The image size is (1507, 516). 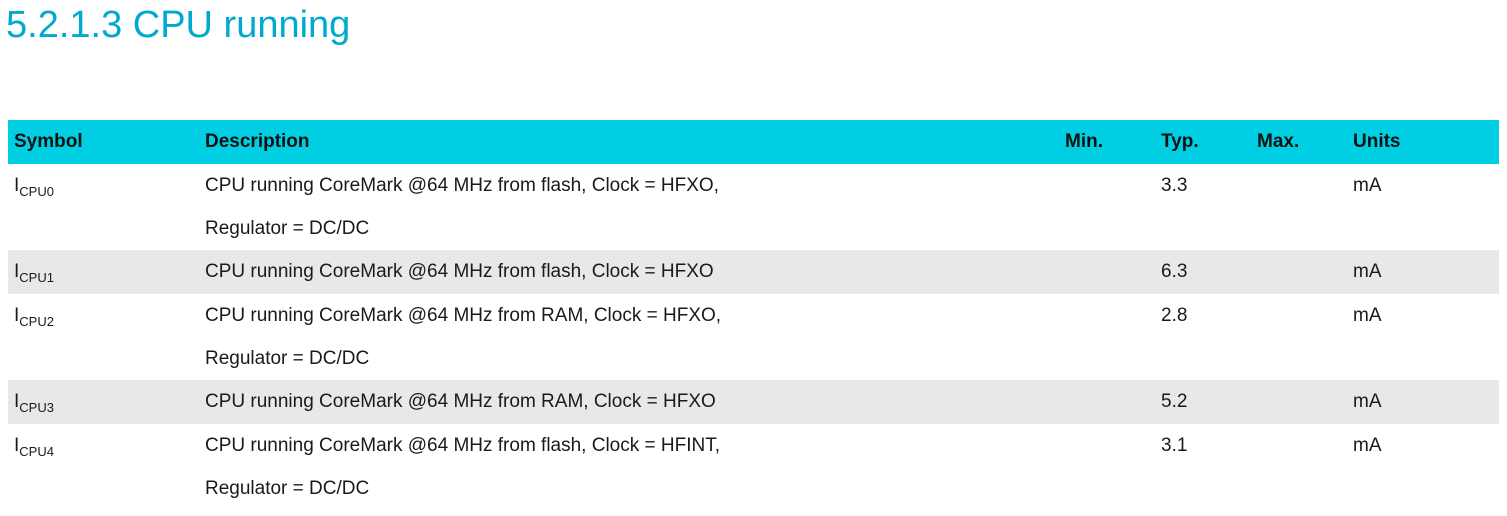 I want to click on cell-typ: 3.3, so click(x=1174, y=185).